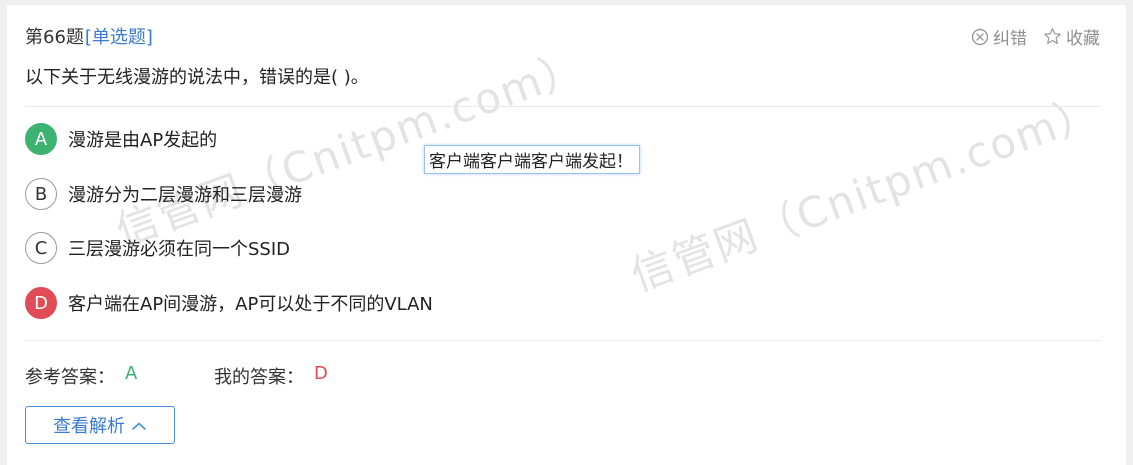 Image resolution: width=1133 pixels, height=465 pixels. What do you see at coordinates (41, 139) in the screenshot?
I see `option-letter-badge: A` at bounding box center [41, 139].